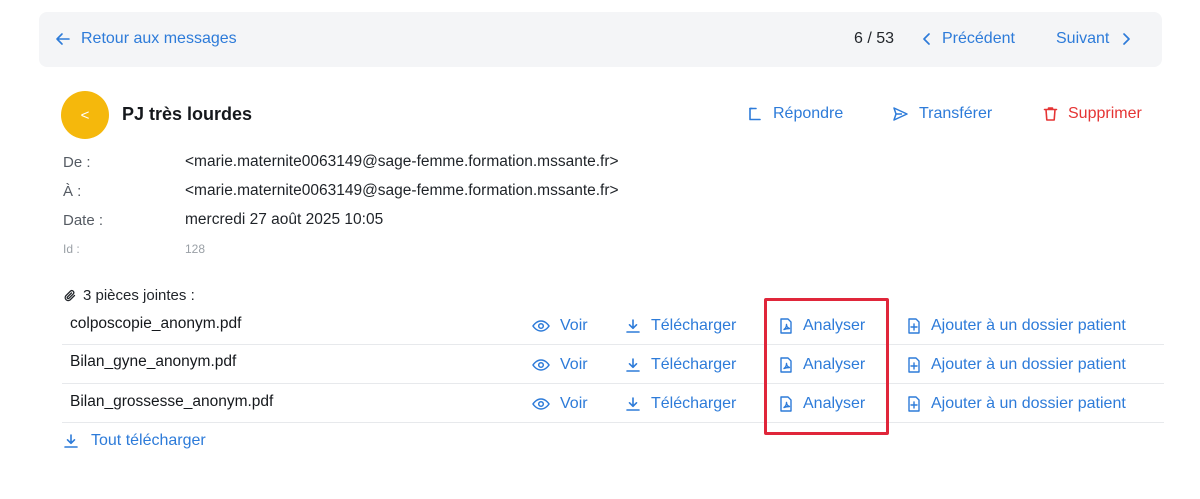 The width and height of the screenshot is (1200, 499). What do you see at coordinates (755, 114) in the screenshot?
I see `reply-icon` at bounding box center [755, 114].